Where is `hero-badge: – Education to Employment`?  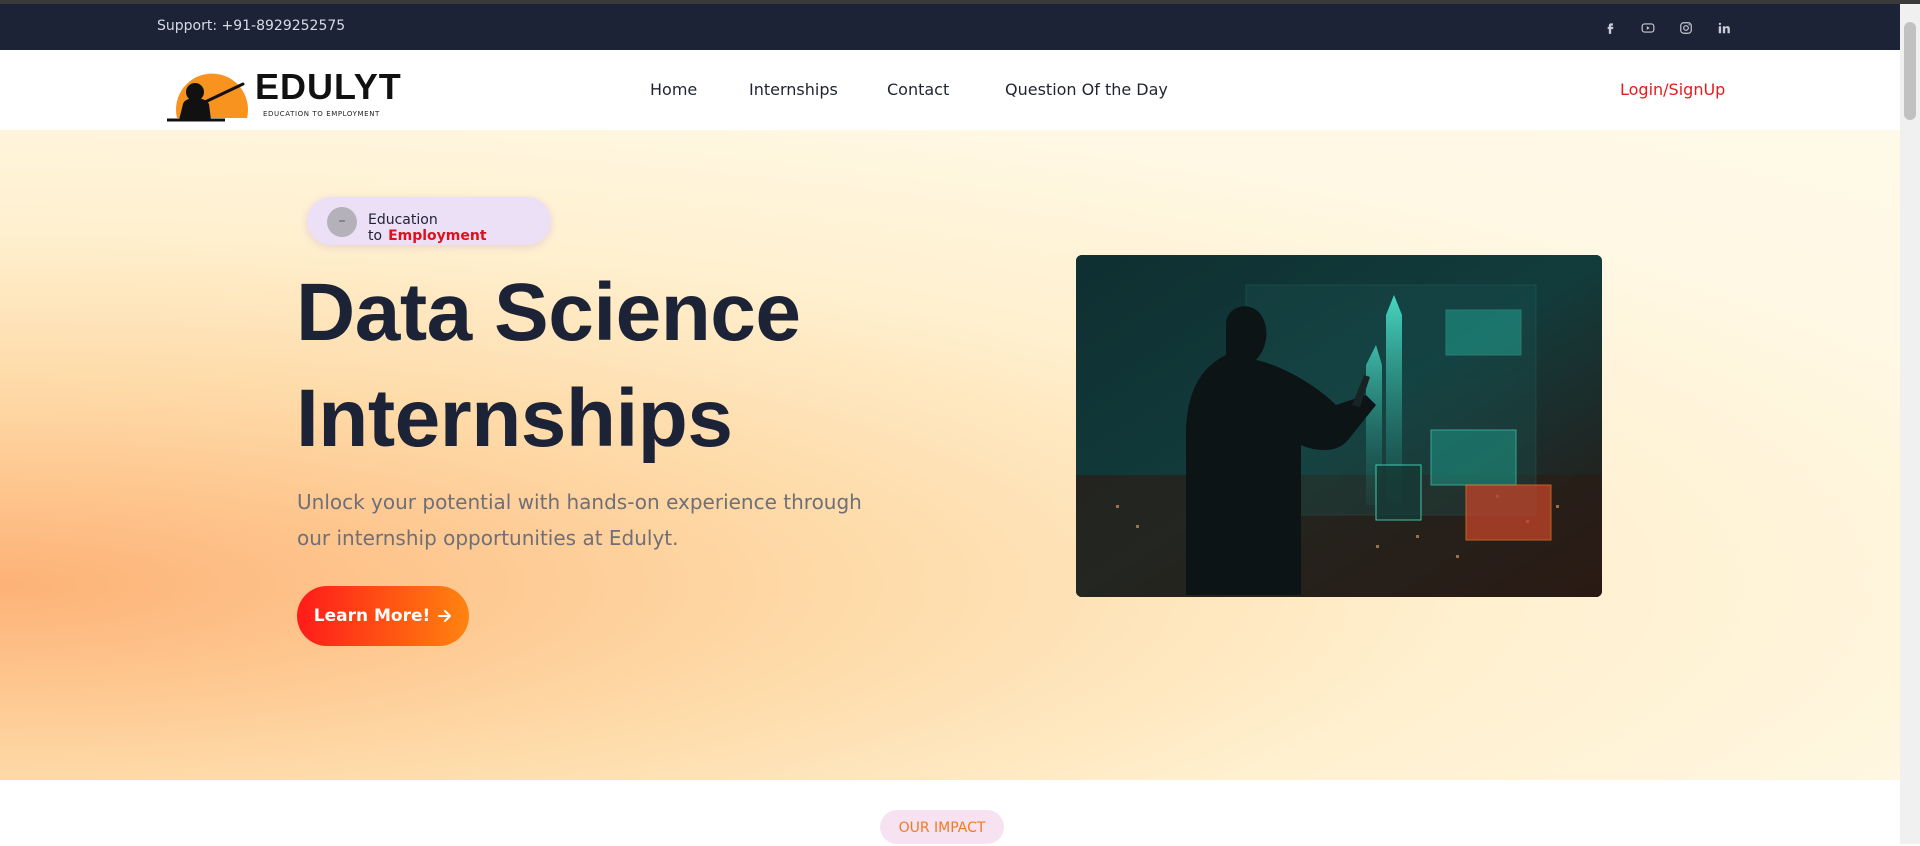 hero-badge: – Education to Employment is located at coordinates (429, 221).